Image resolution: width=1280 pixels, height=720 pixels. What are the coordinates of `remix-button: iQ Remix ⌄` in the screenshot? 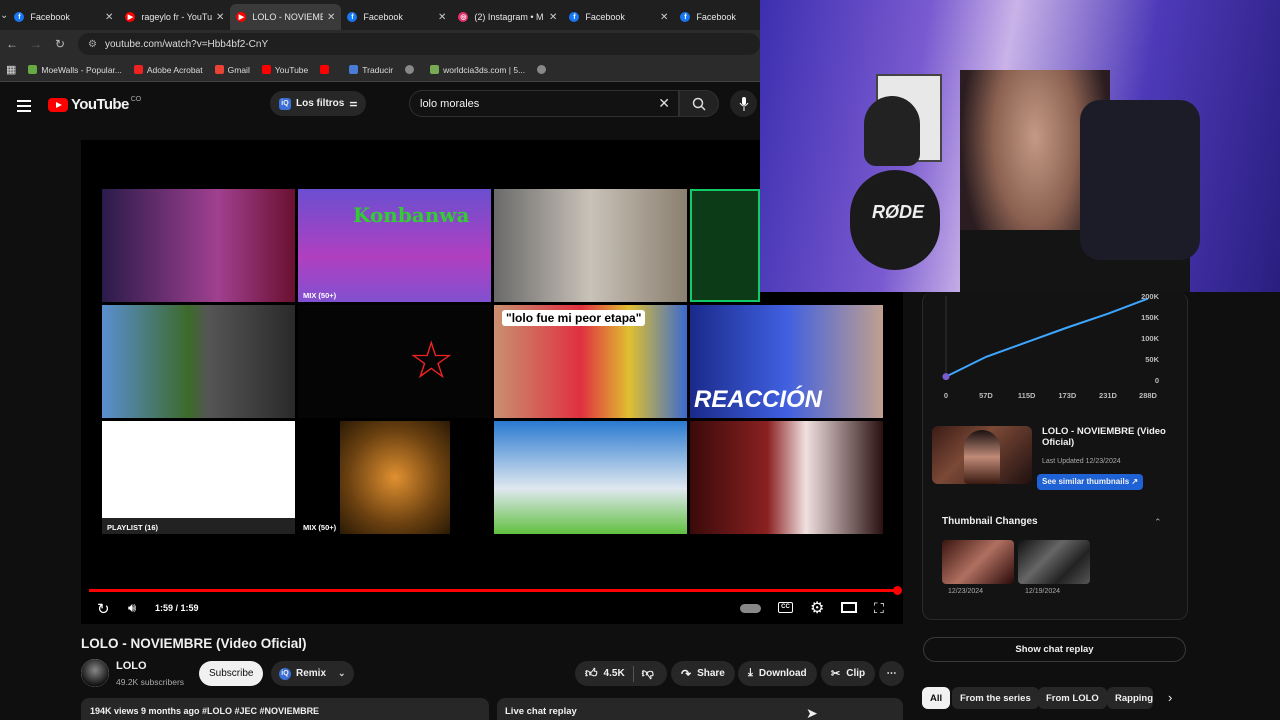 It's located at (312, 673).